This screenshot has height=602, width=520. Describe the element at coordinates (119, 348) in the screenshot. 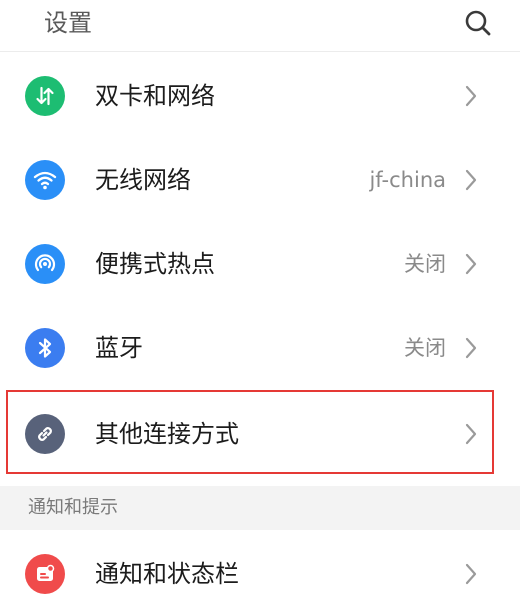

I see `settings-item-label: 蓝牙` at that location.